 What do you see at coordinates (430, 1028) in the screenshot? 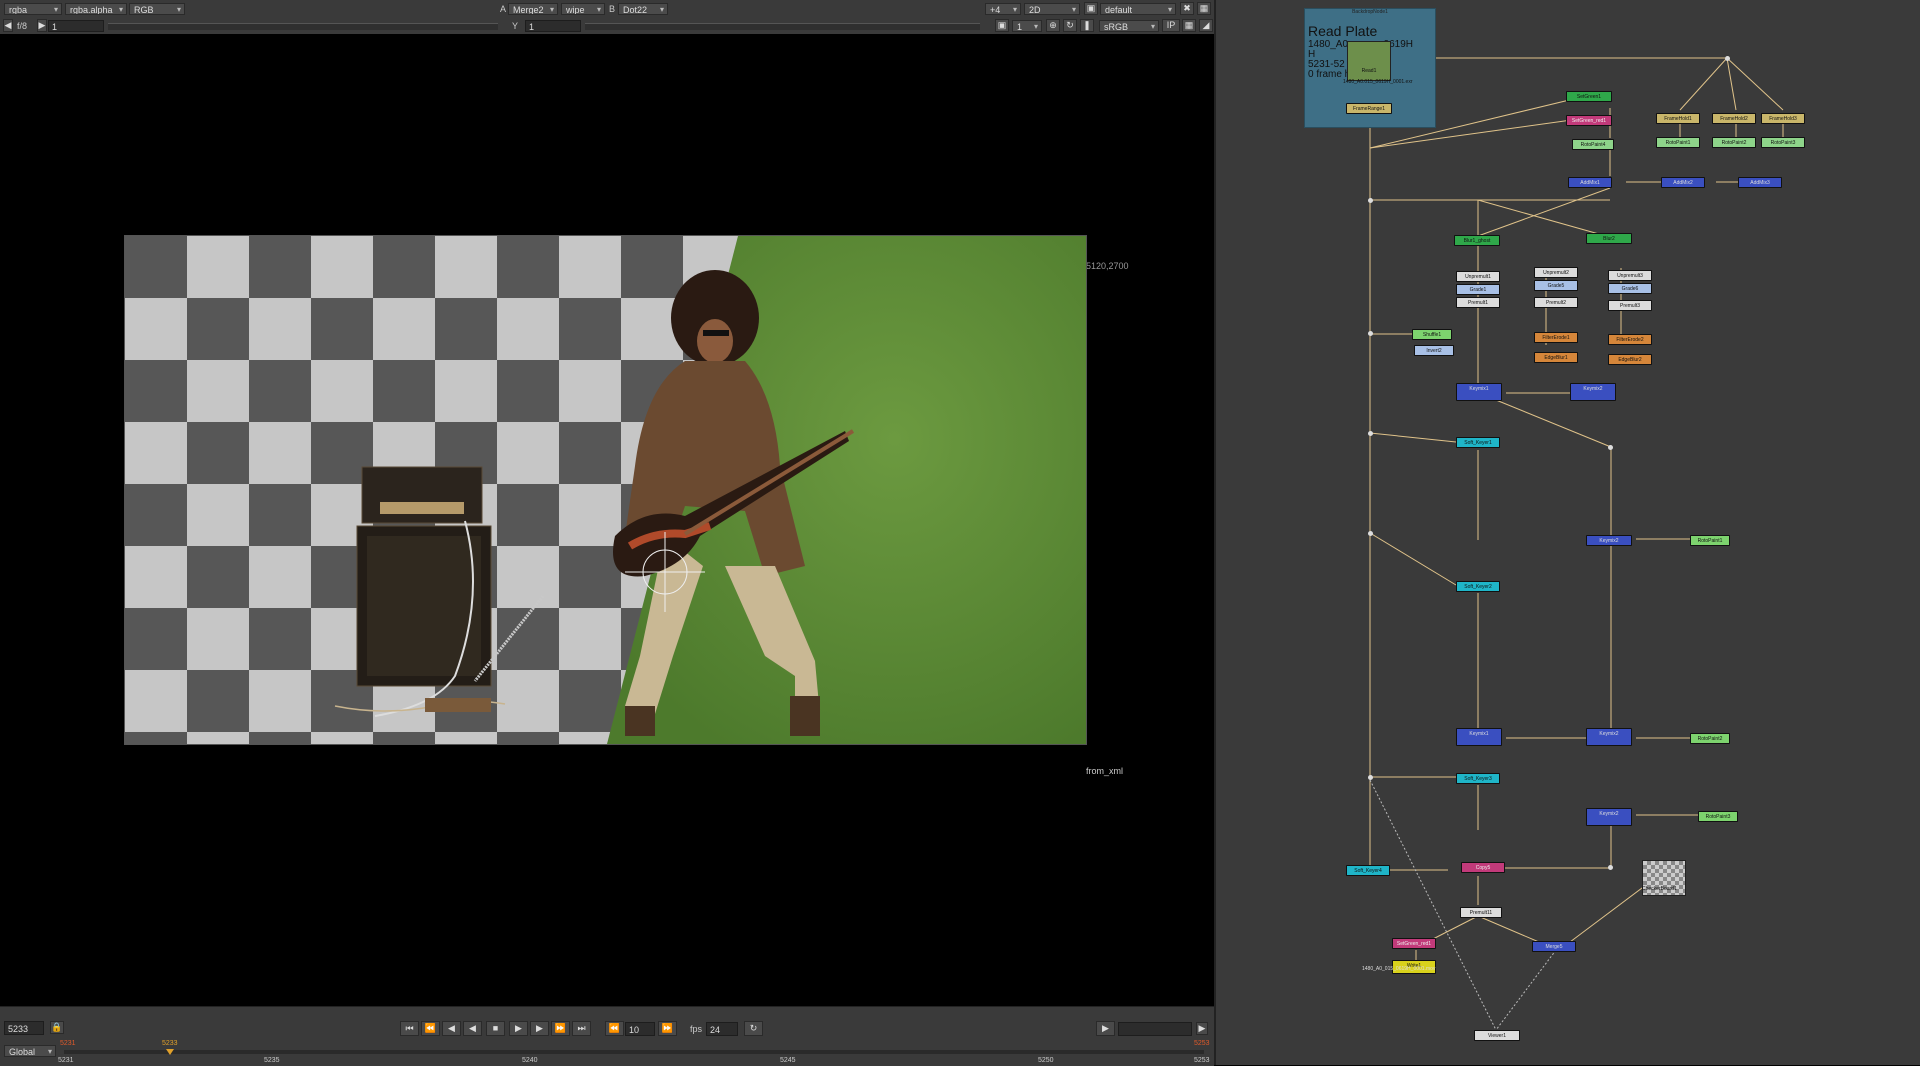
I see `prev-keyframe-icon: ⏪` at bounding box center [430, 1028].